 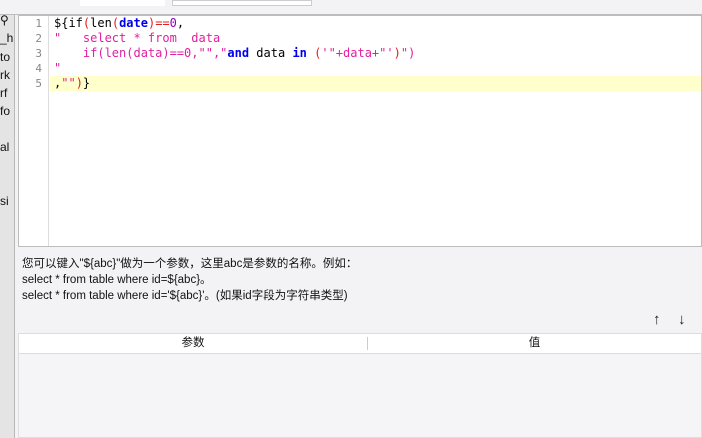 I want to click on sidebar-item: rf, so click(x=3, y=93).